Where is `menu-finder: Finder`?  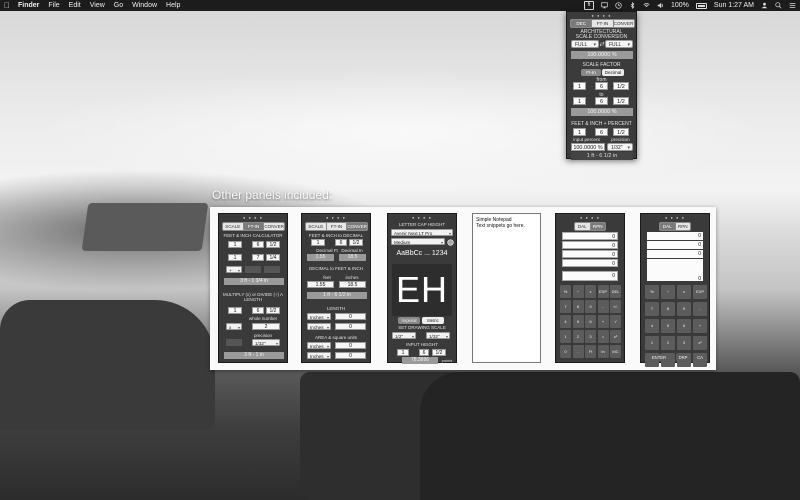 menu-finder: Finder is located at coordinates (28, 5).